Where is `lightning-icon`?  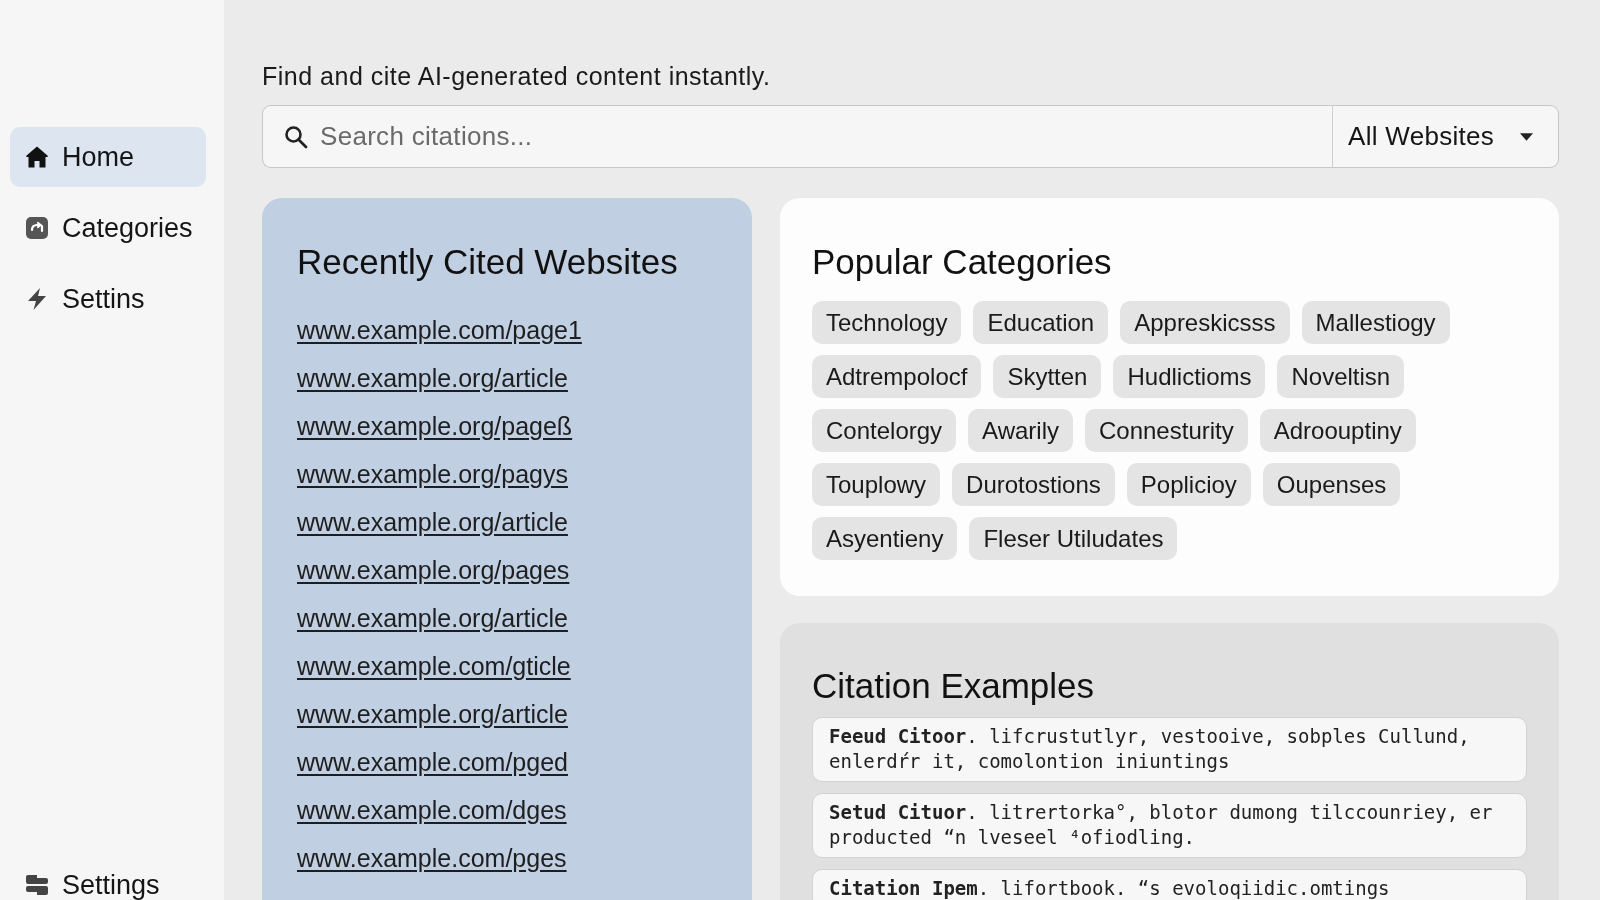 lightning-icon is located at coordinates (37, 299).